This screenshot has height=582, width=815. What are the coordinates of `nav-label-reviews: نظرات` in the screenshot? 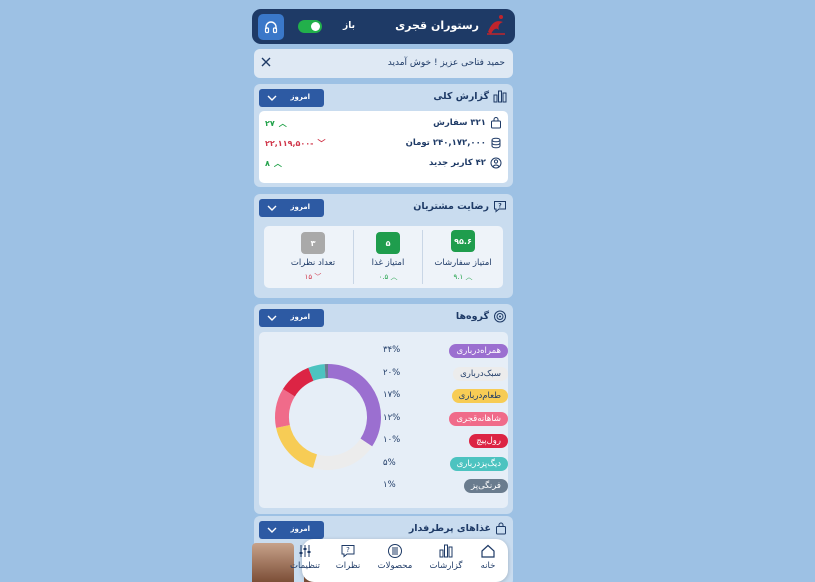 It's located at (348, 566).